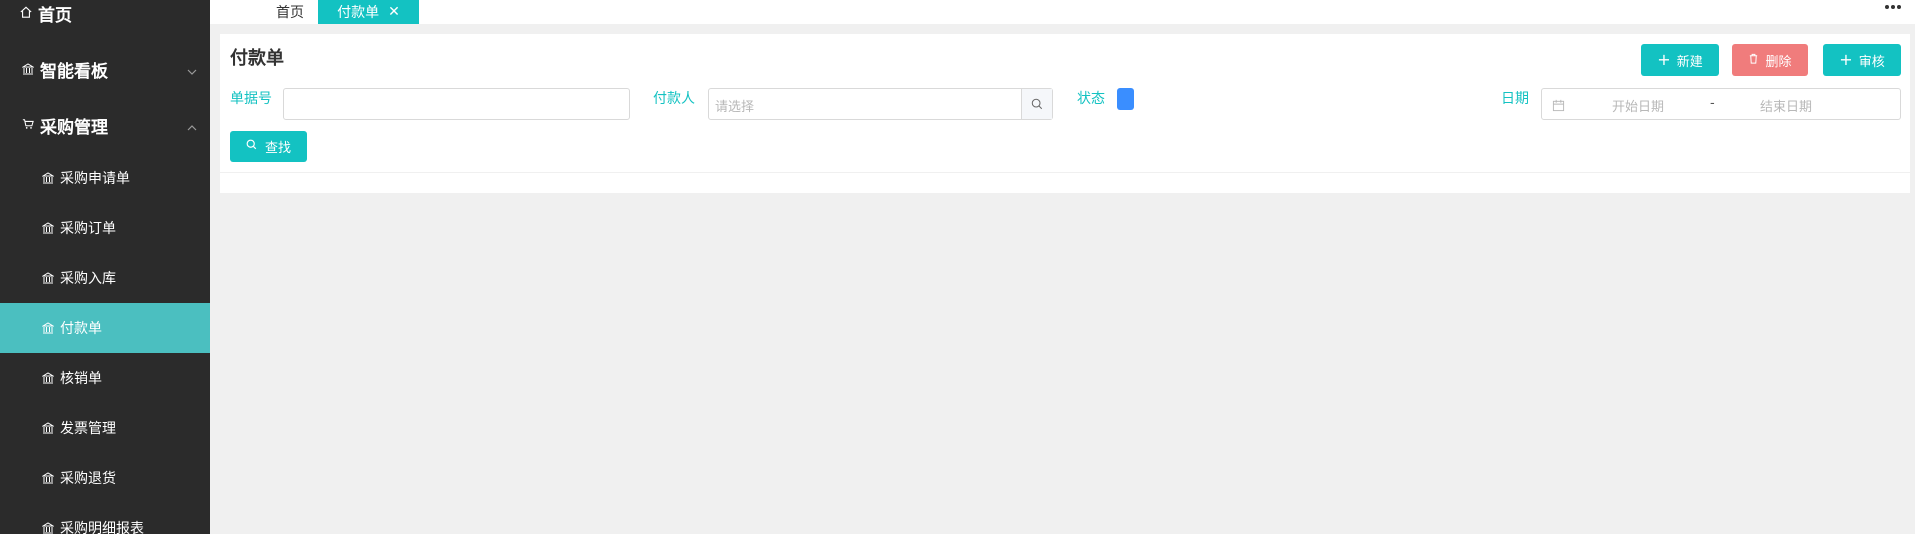 The image size is (1915, 534). I want to click on sidebar-group-label: 采购管理, so click(74, 127).